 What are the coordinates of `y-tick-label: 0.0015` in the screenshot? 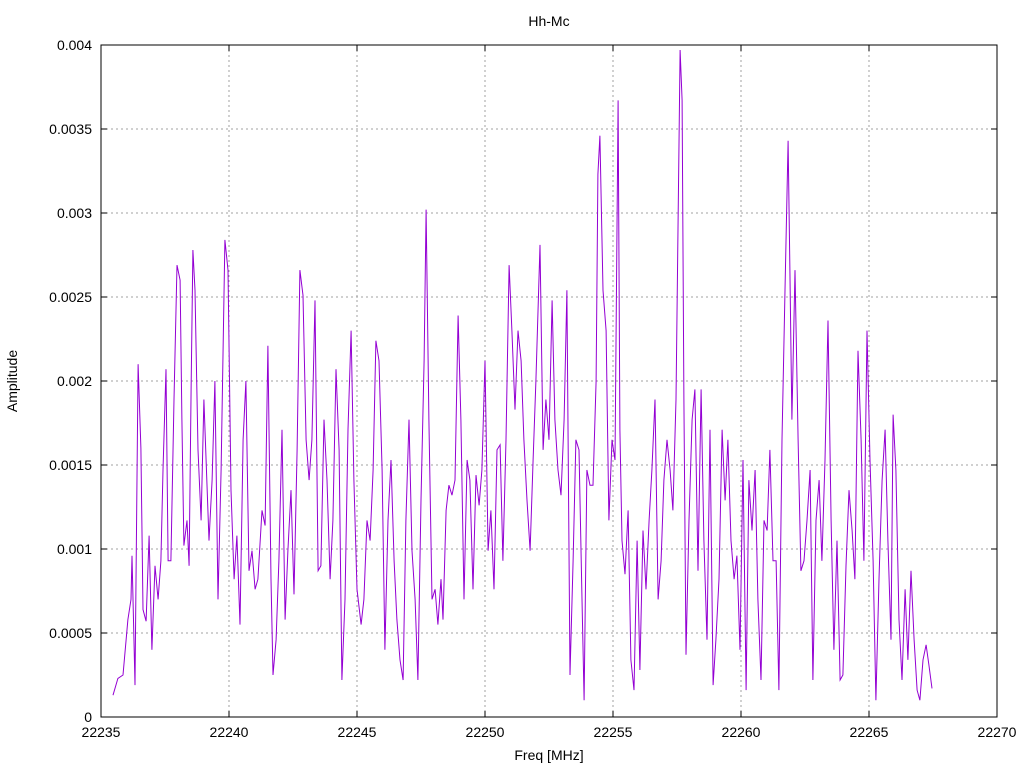 It's located at (70, 465).